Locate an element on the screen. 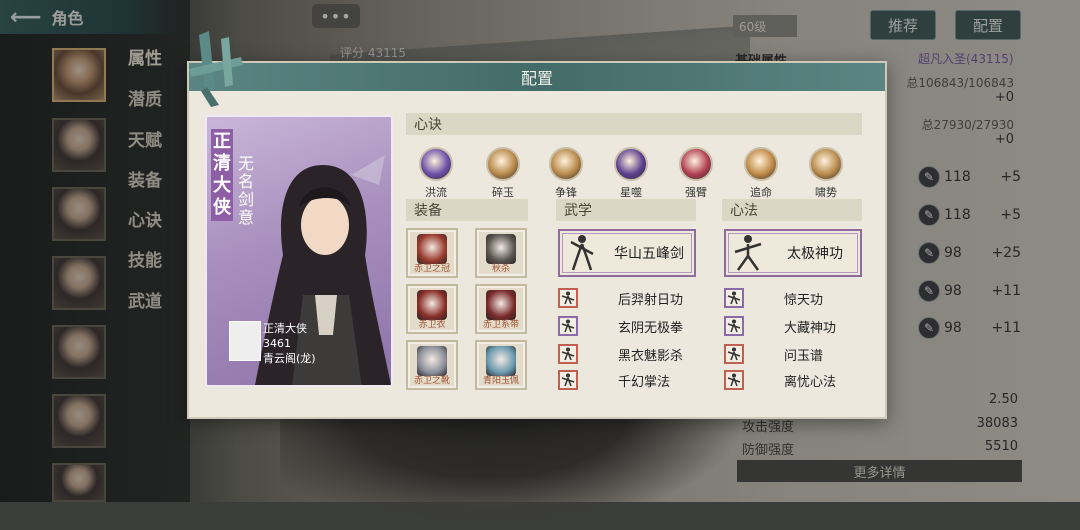 The height and width of the screenshot is (530, 1080). equip-slot: 赤卫之靴 is located at coordinates (432, 365).